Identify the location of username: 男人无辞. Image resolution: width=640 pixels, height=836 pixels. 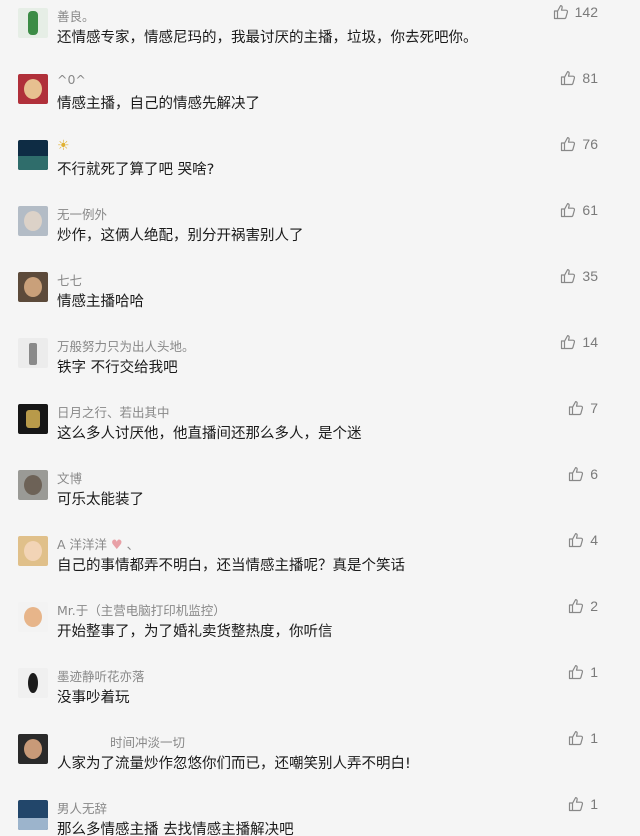
(82, 807).